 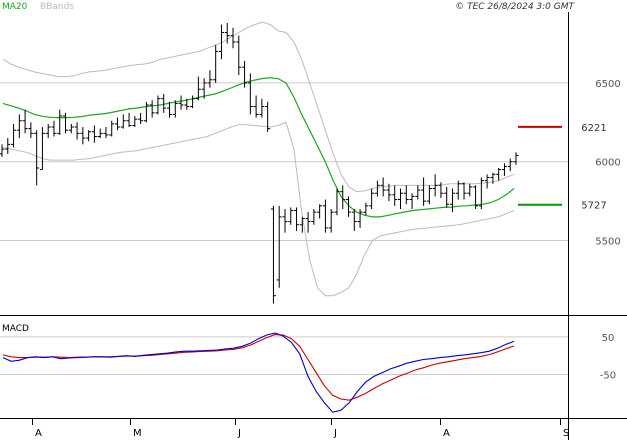 I want to click on macd-lines, so click(x=258, y=372).